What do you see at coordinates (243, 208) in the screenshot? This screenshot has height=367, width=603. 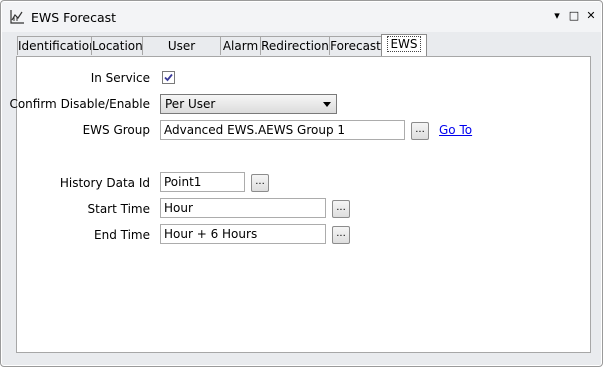 I see `start-time-field: Hour` at bounding box center [243, 208].